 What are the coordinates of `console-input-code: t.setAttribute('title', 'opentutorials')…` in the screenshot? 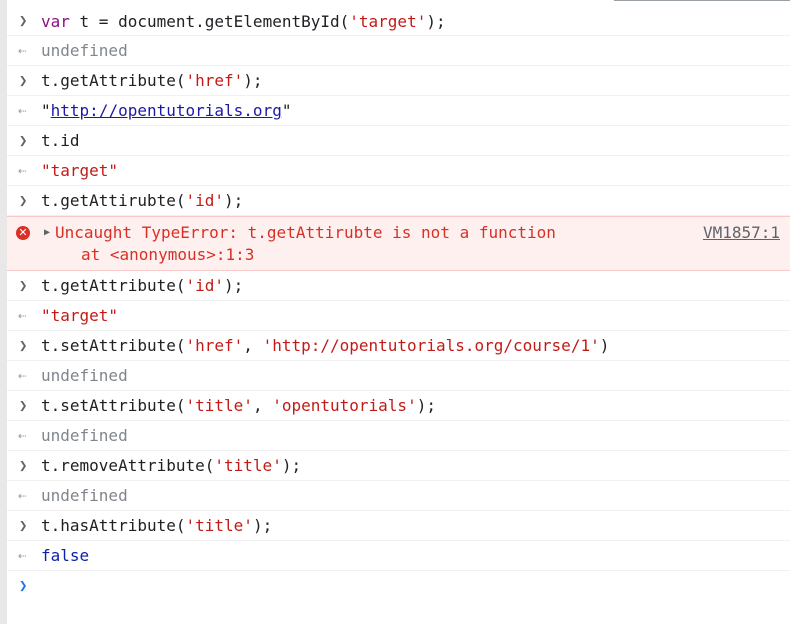 It's located at (238, 405).